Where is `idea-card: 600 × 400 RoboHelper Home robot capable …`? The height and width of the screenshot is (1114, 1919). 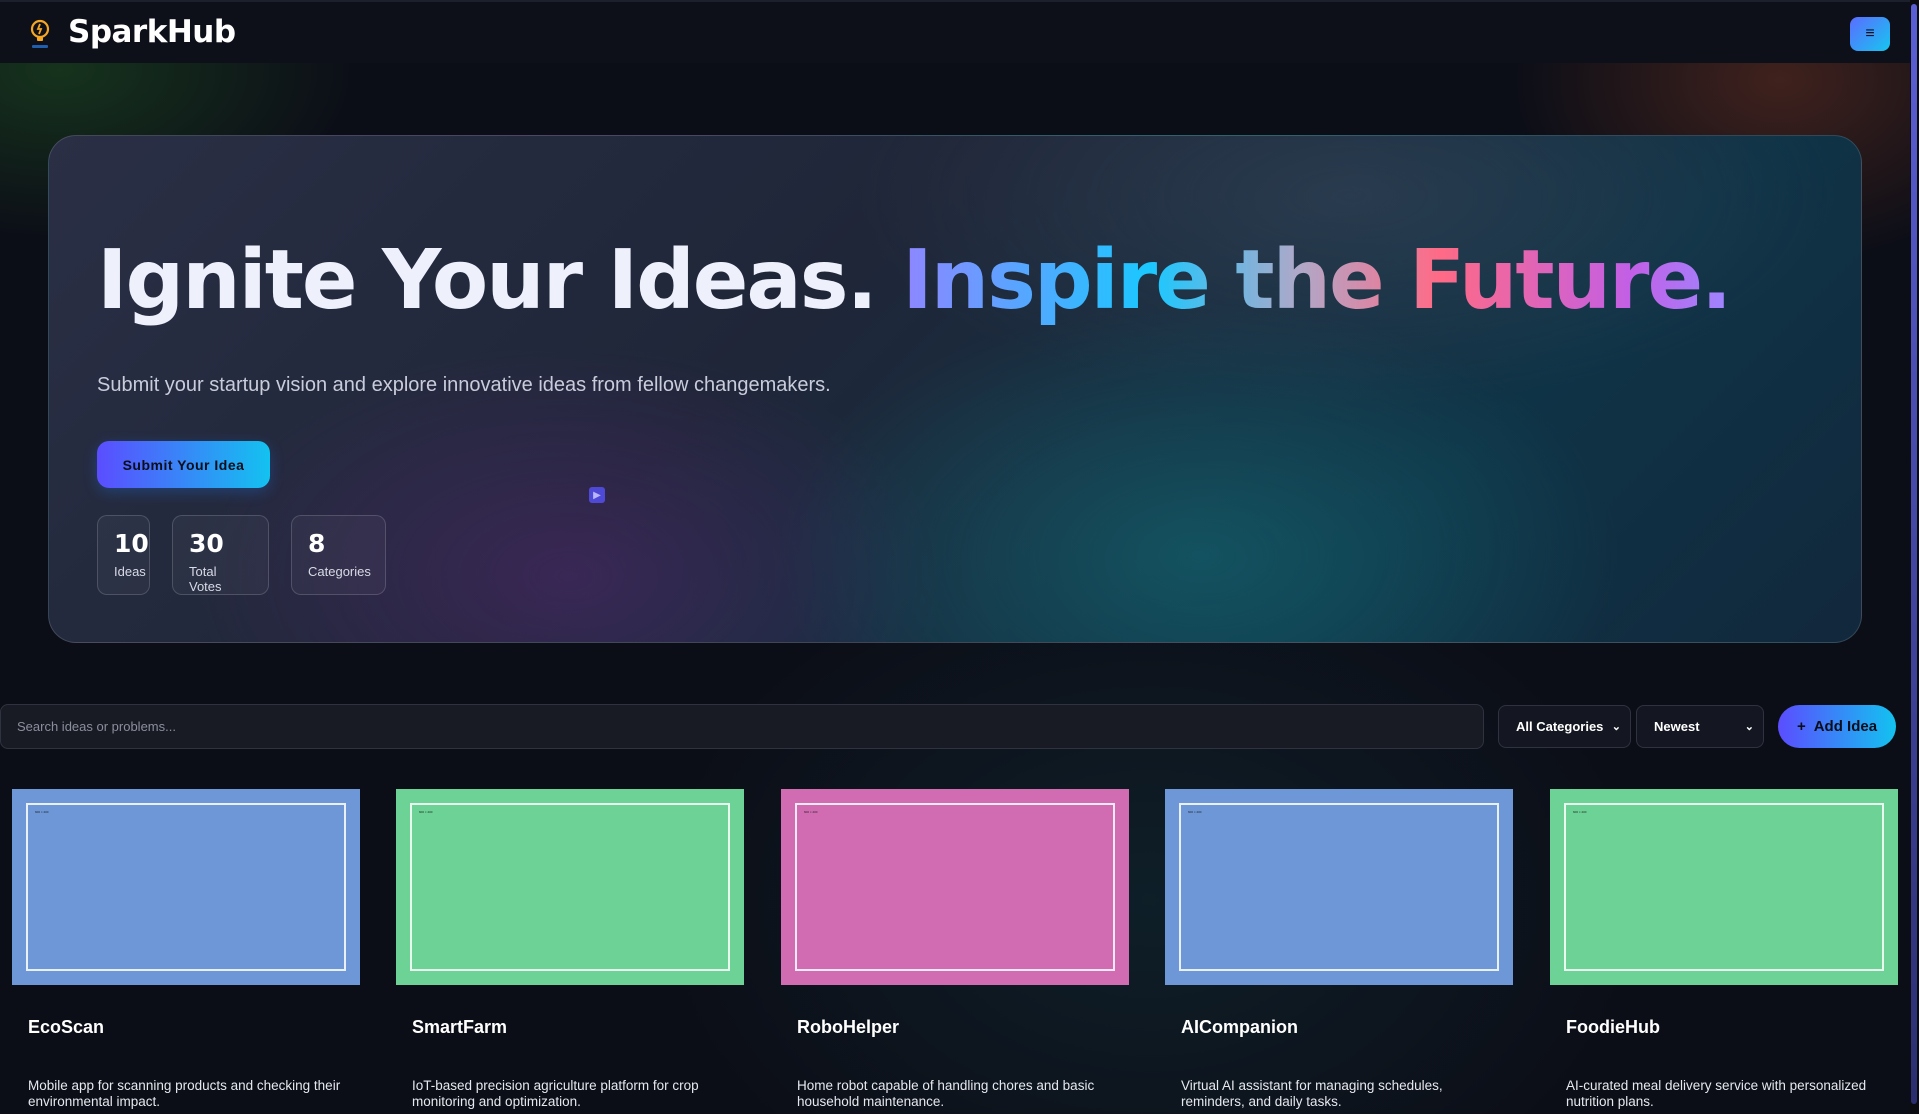 idea-card: 600 × 400 RoboHelper Home robot capable … is located at coordinates (955, 951).